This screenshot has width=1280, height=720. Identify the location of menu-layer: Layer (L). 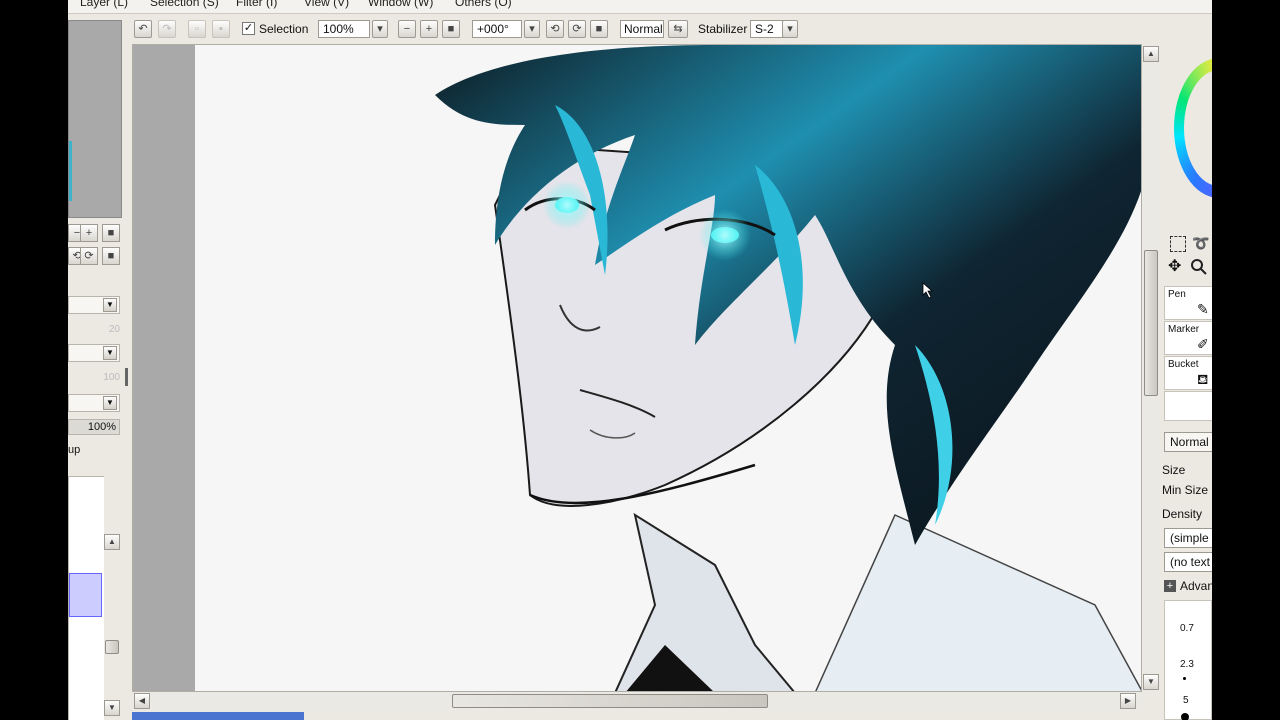
(104, 4).